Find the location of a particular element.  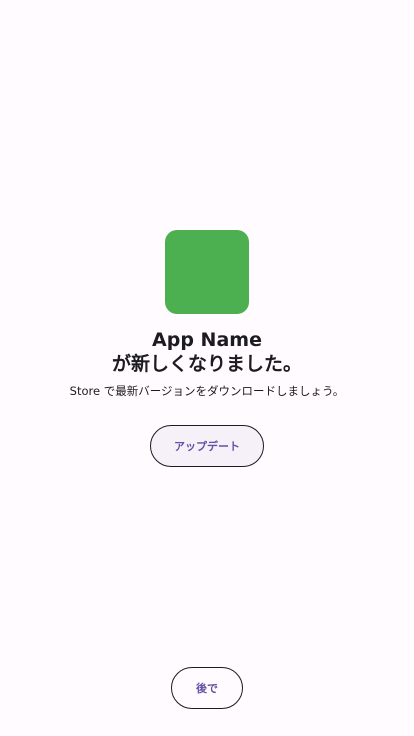

update-button: アップデート is located at coordinates (207, 446).